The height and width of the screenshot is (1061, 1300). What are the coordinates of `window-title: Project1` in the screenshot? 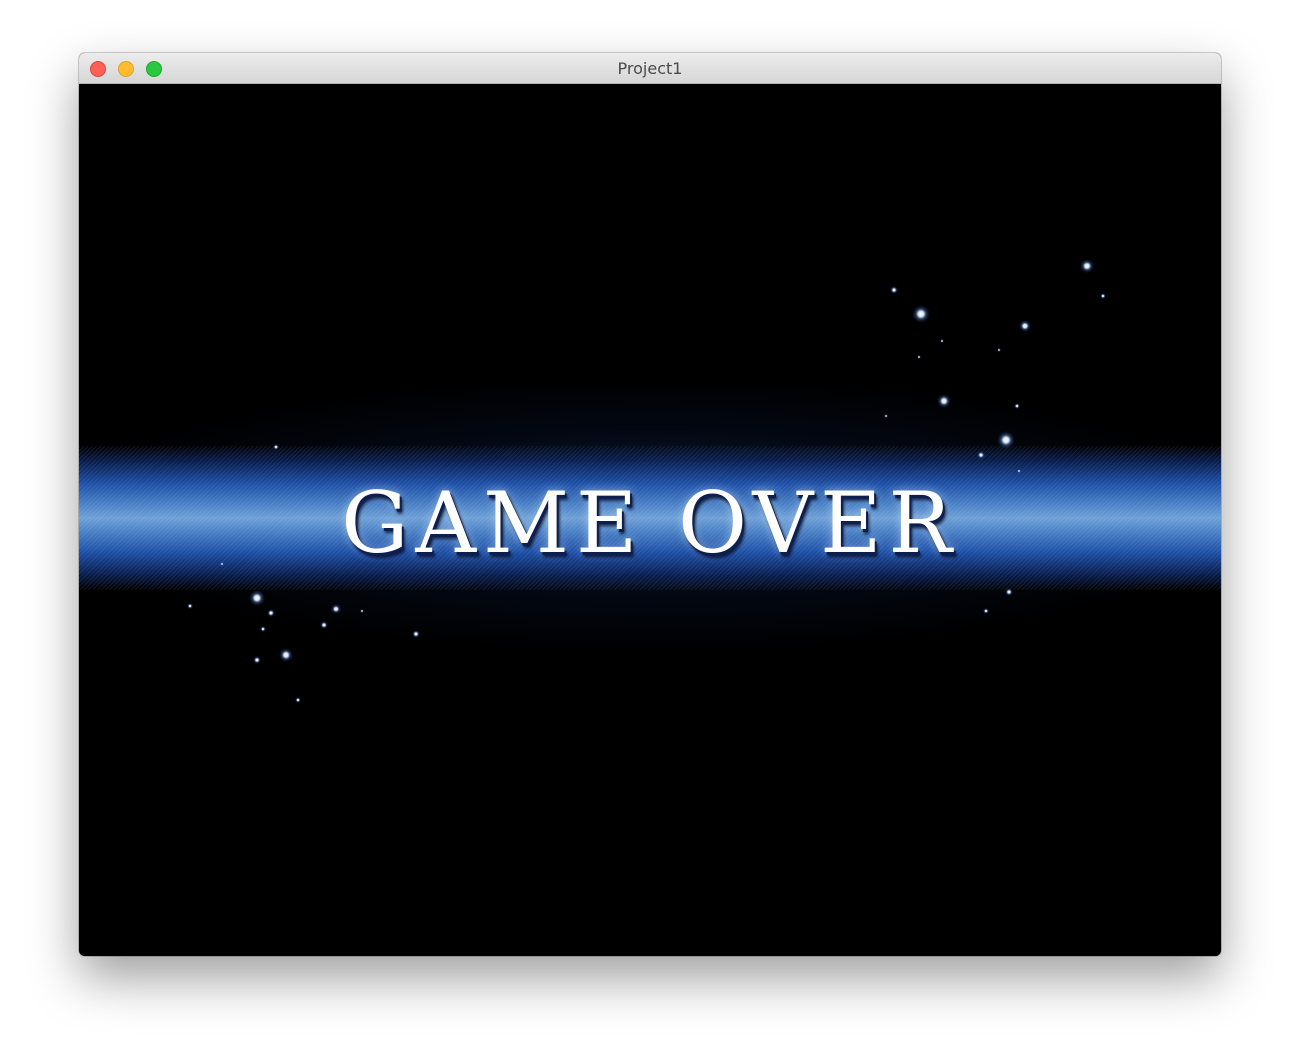 It's located at (650, 68).